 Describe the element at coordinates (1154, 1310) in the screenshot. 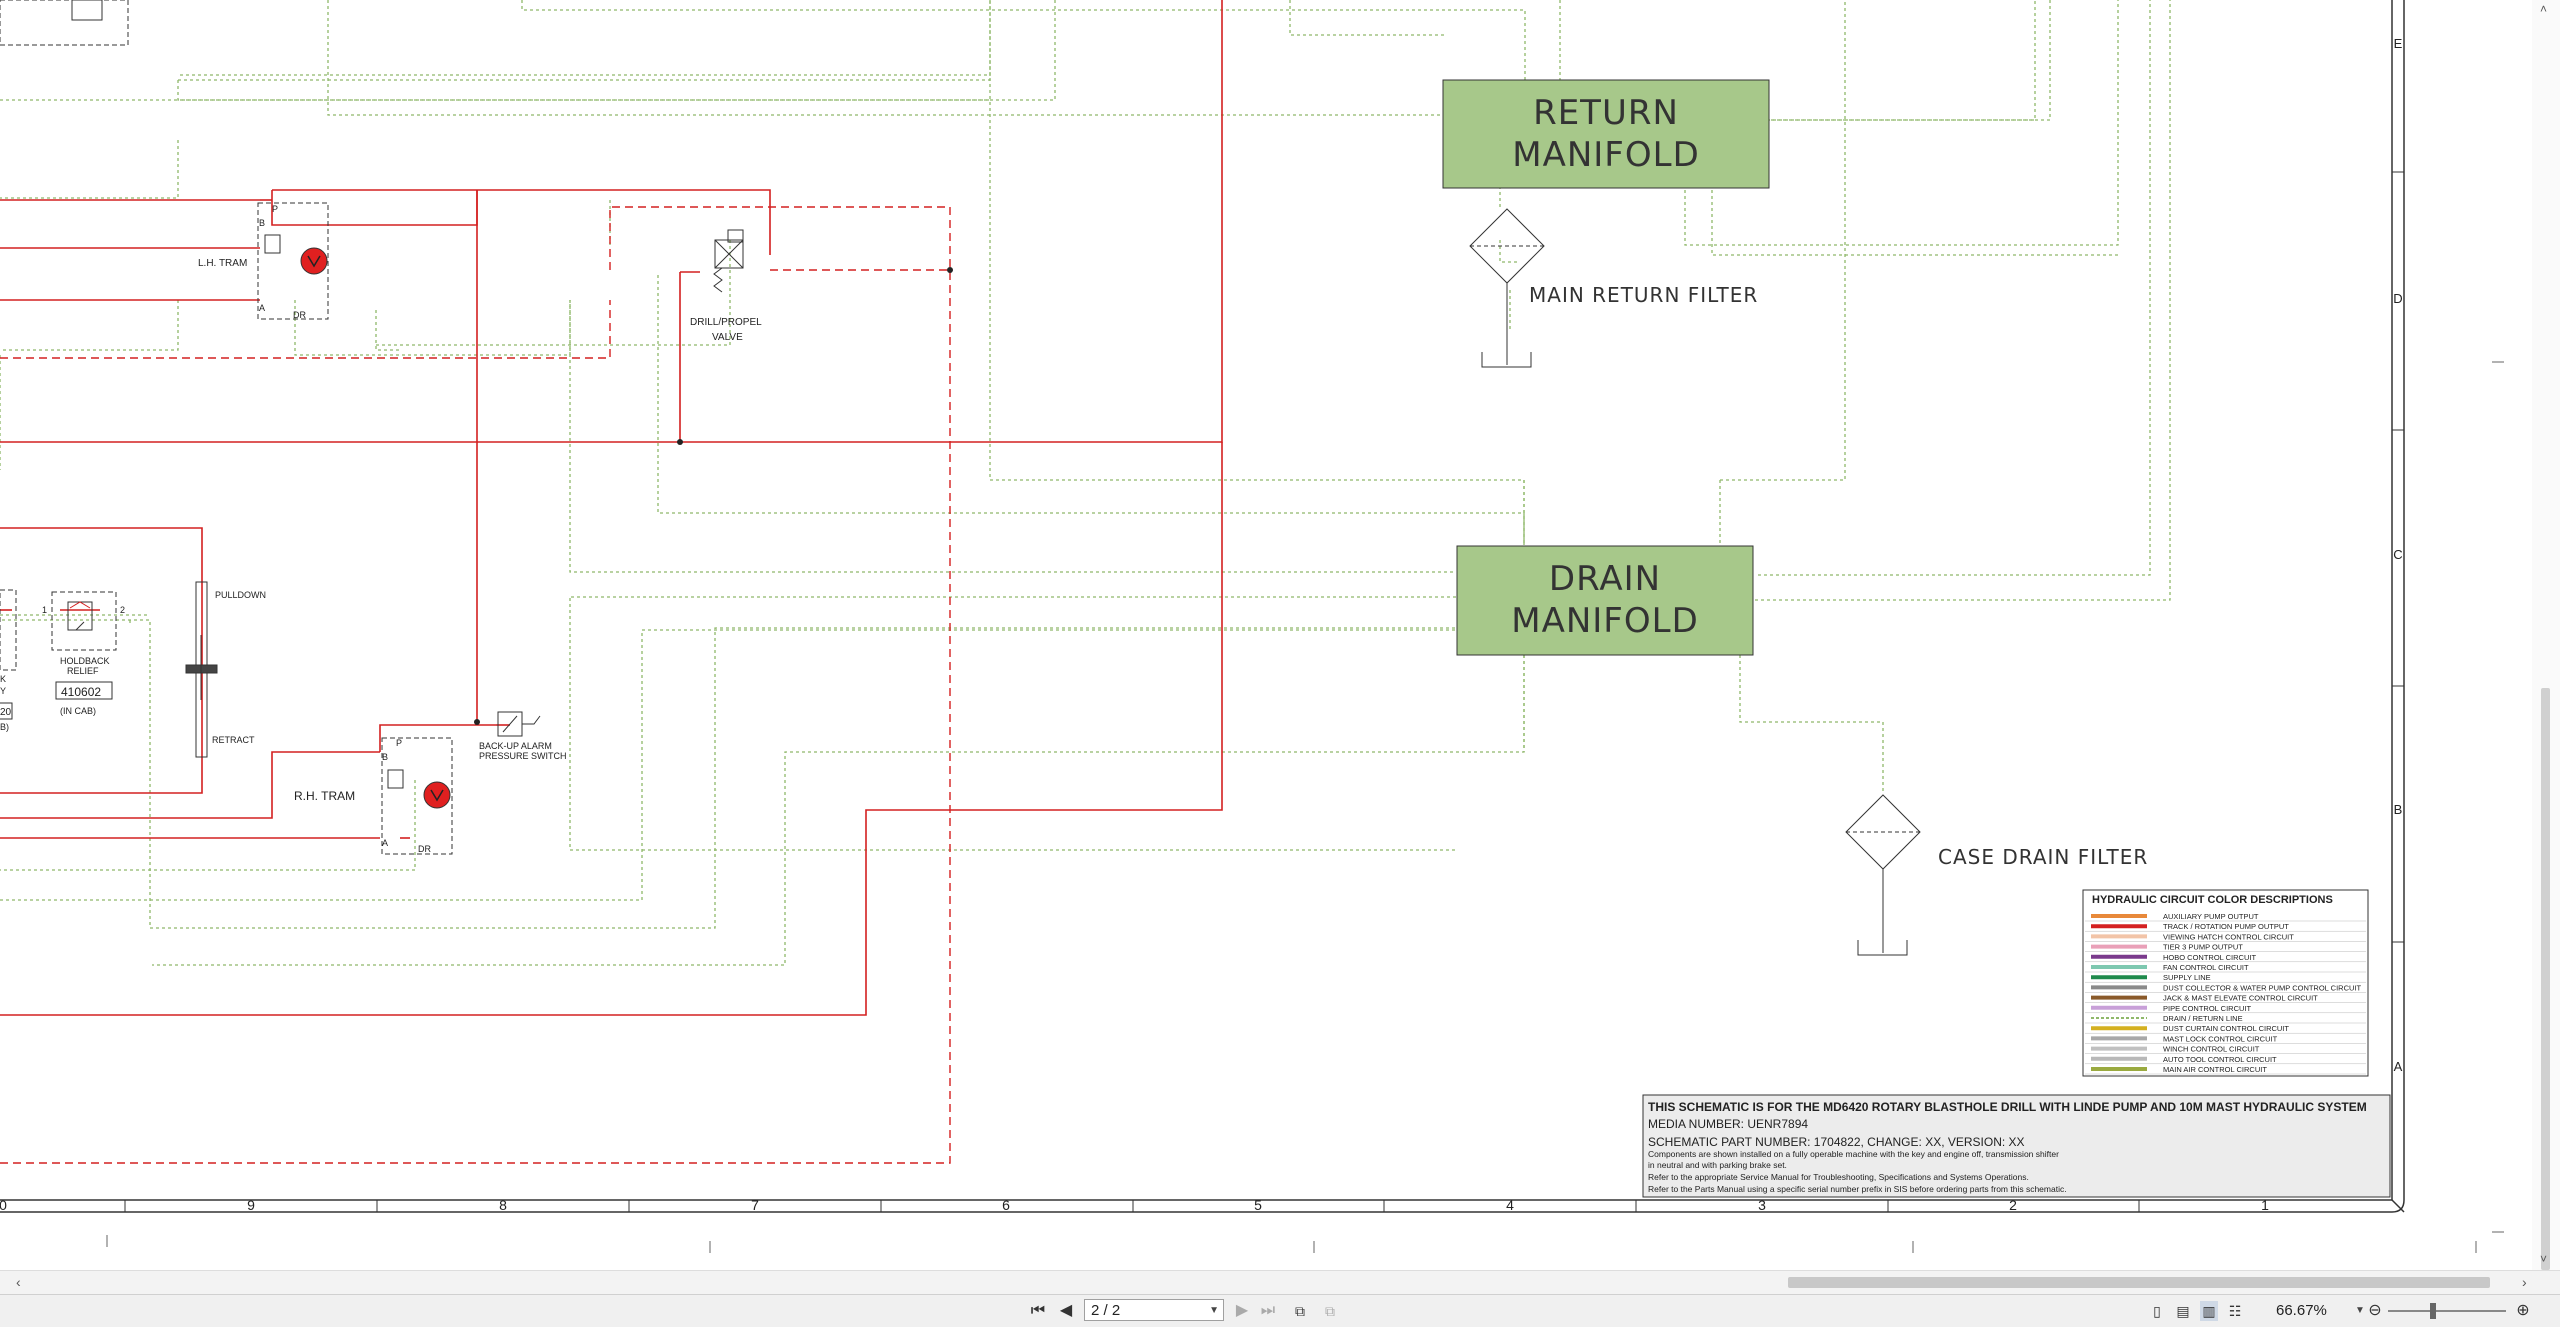

I see `page-number-input: 2 / 2 ▼` at that location.